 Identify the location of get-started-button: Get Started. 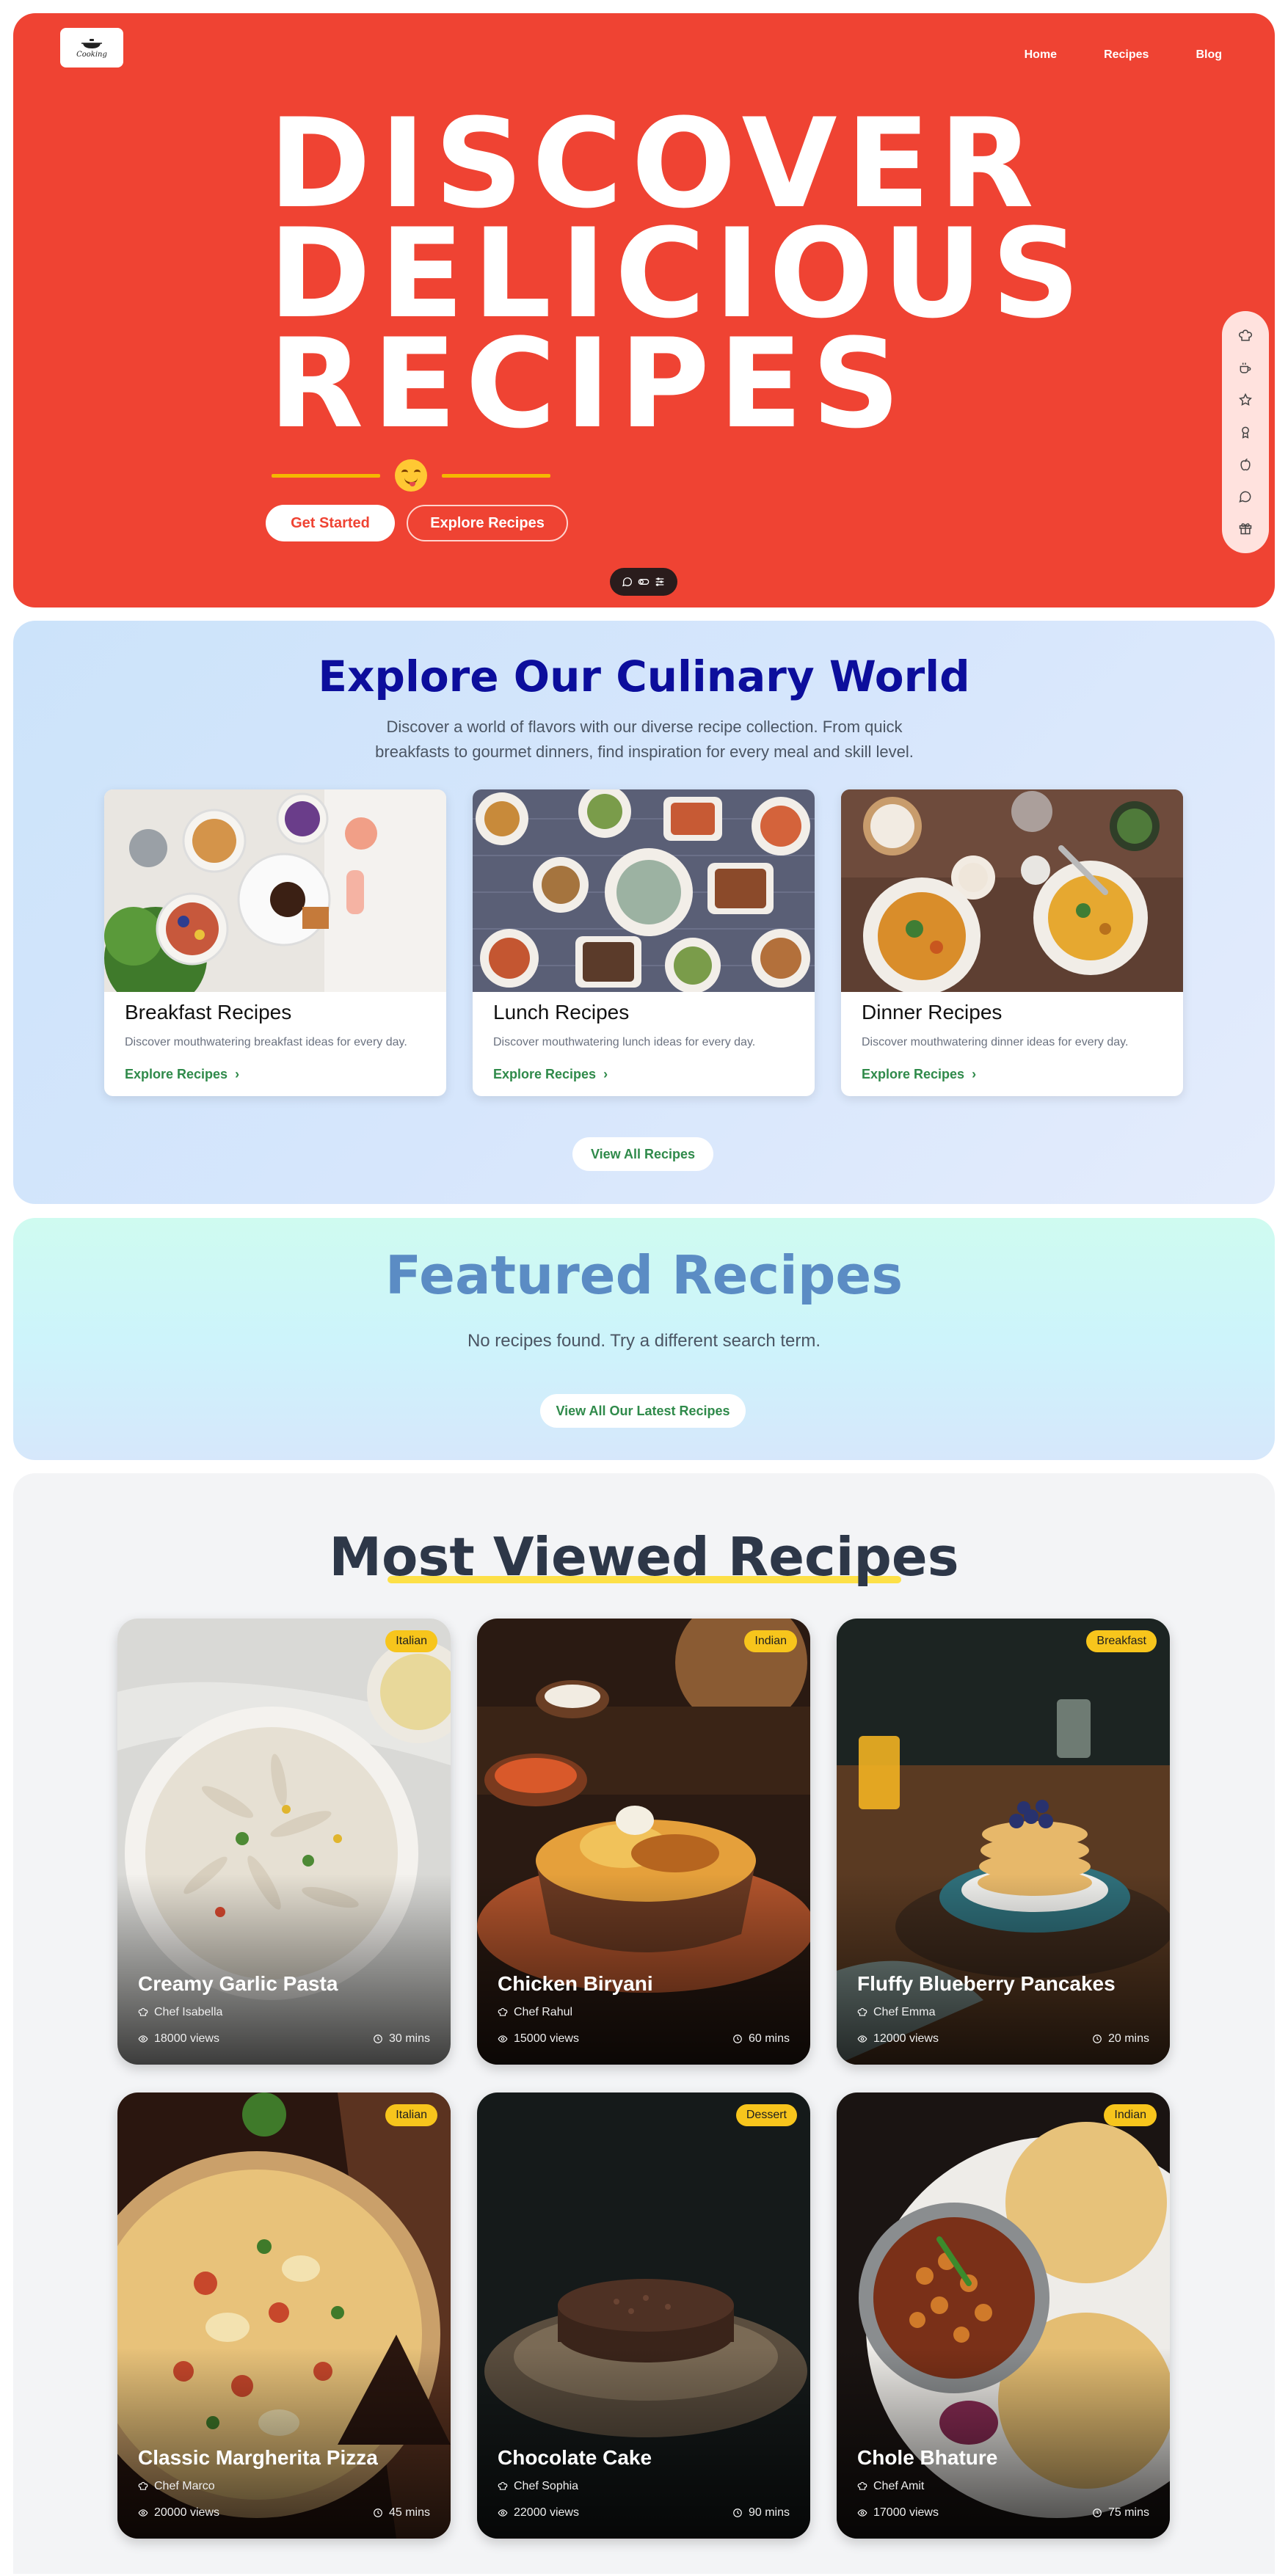
(330, 523).